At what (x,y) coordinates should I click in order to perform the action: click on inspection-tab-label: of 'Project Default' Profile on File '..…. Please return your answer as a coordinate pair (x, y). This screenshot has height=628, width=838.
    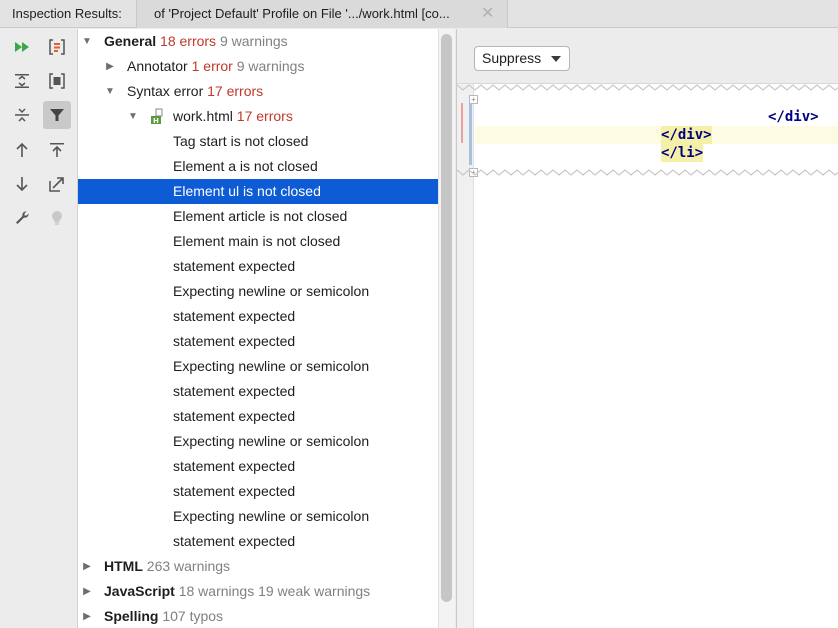
    Looking at the image, I should click on (302, 13).